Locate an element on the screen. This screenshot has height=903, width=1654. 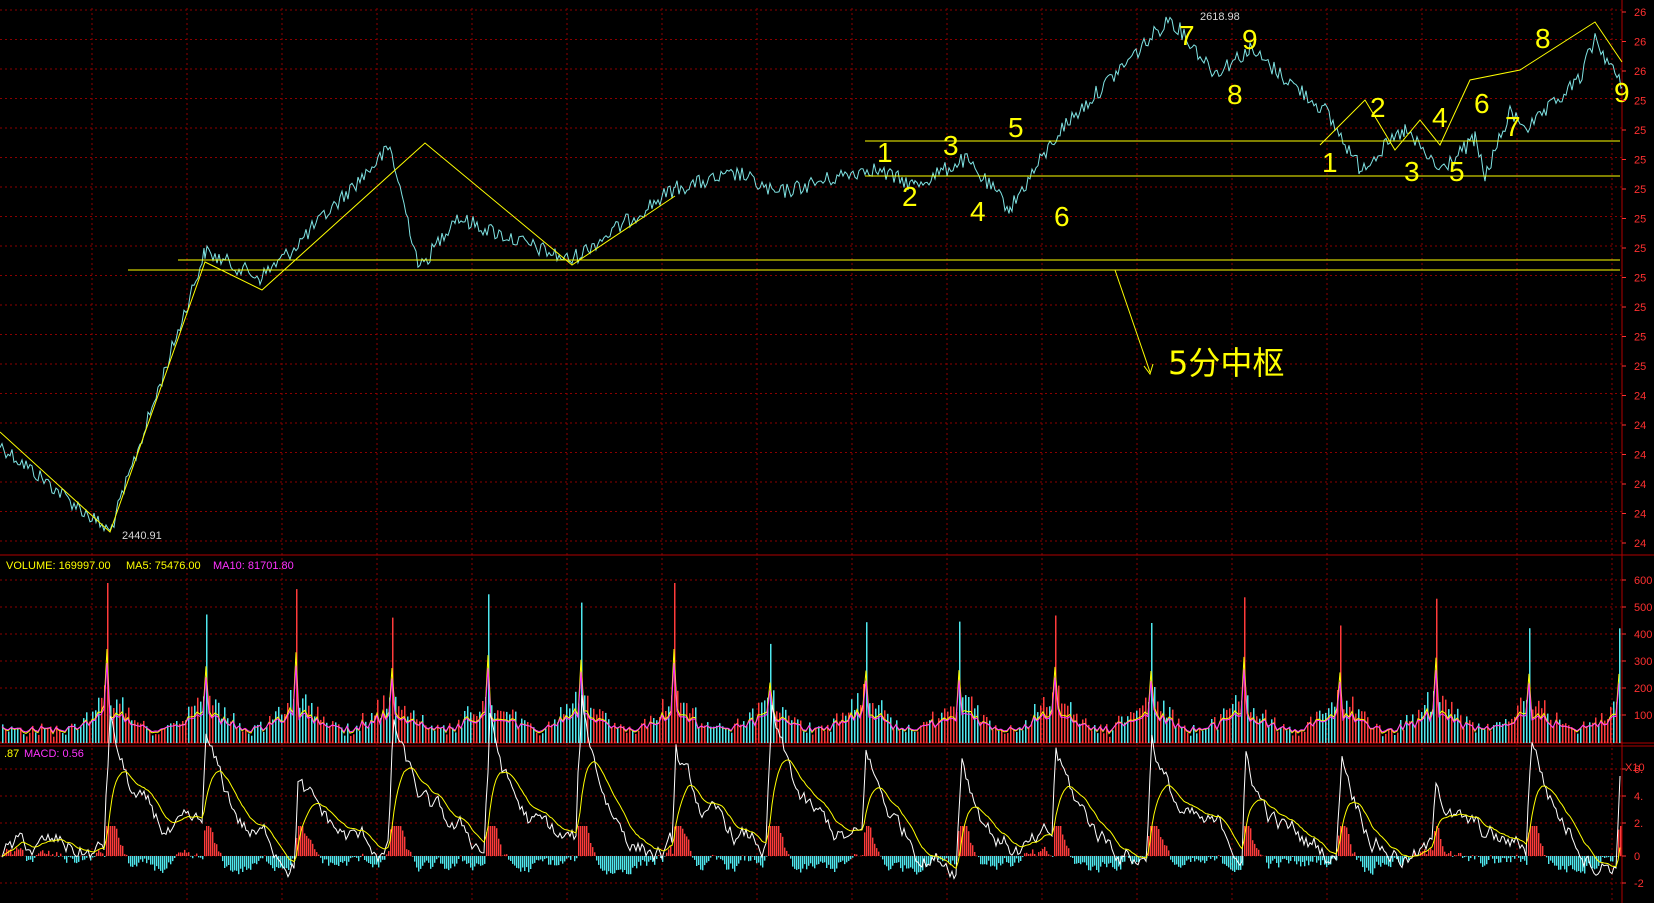
price-axis-label: 24 is located at coordinates (1640, 544).